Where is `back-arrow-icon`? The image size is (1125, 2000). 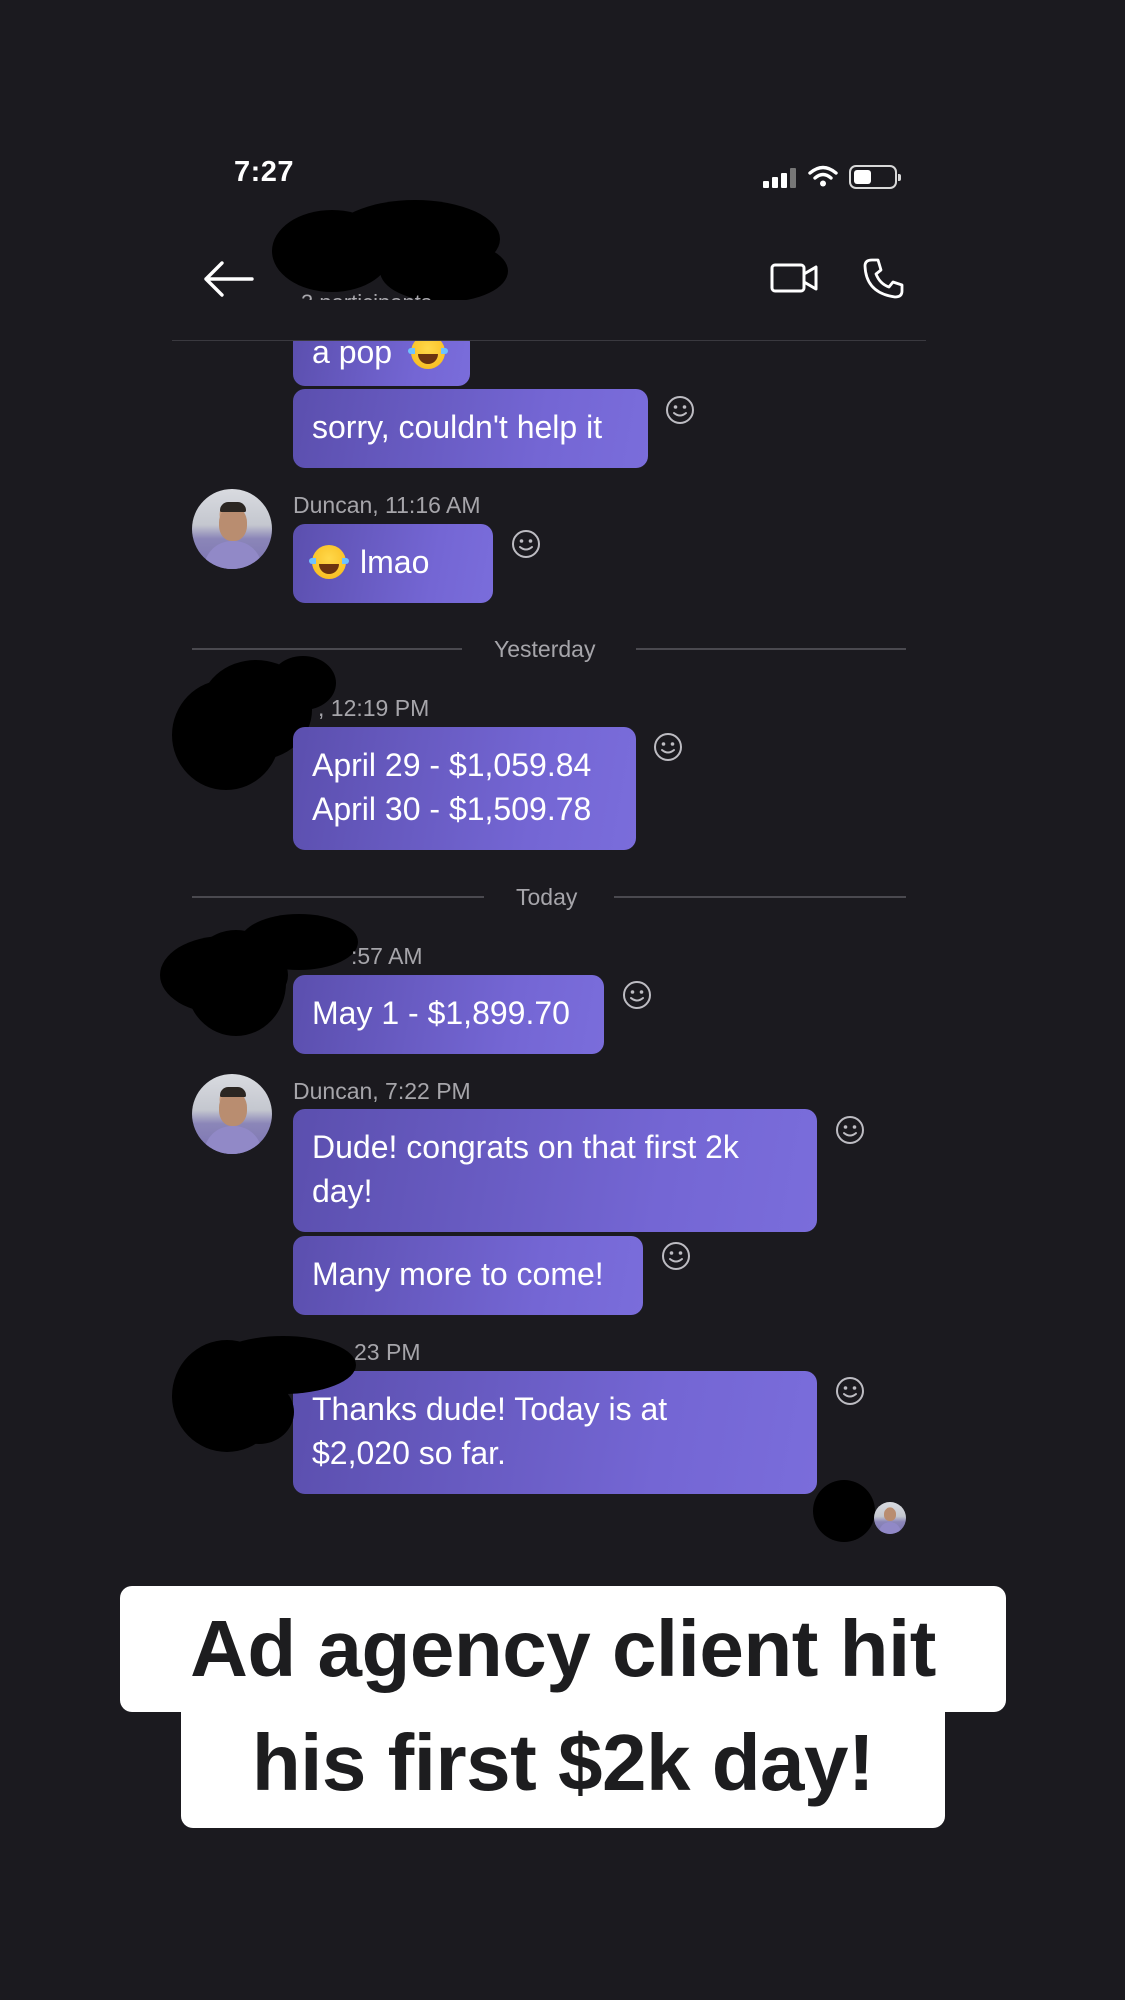
back-arrow-icon is located at coordinates (228, 279).